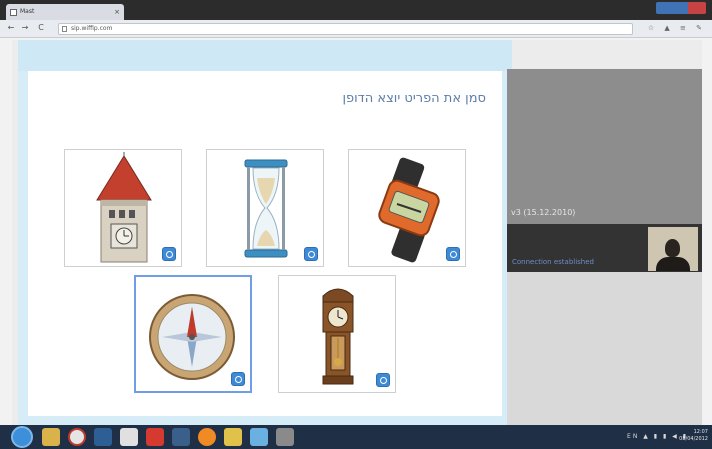  I want to click on window-controls, so click(681, 8).